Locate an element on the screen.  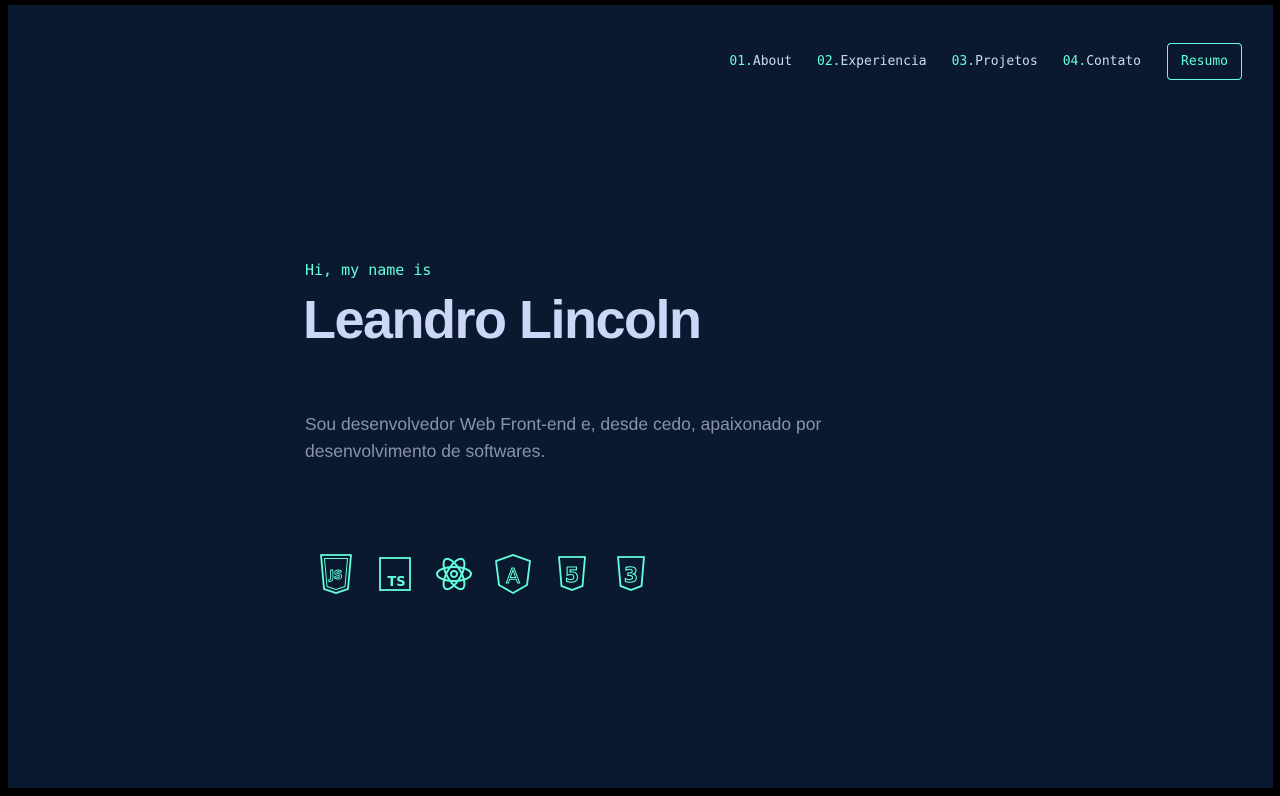
tech-icons-row: JS TS A 5 3 is located at coordinates (492, 574).